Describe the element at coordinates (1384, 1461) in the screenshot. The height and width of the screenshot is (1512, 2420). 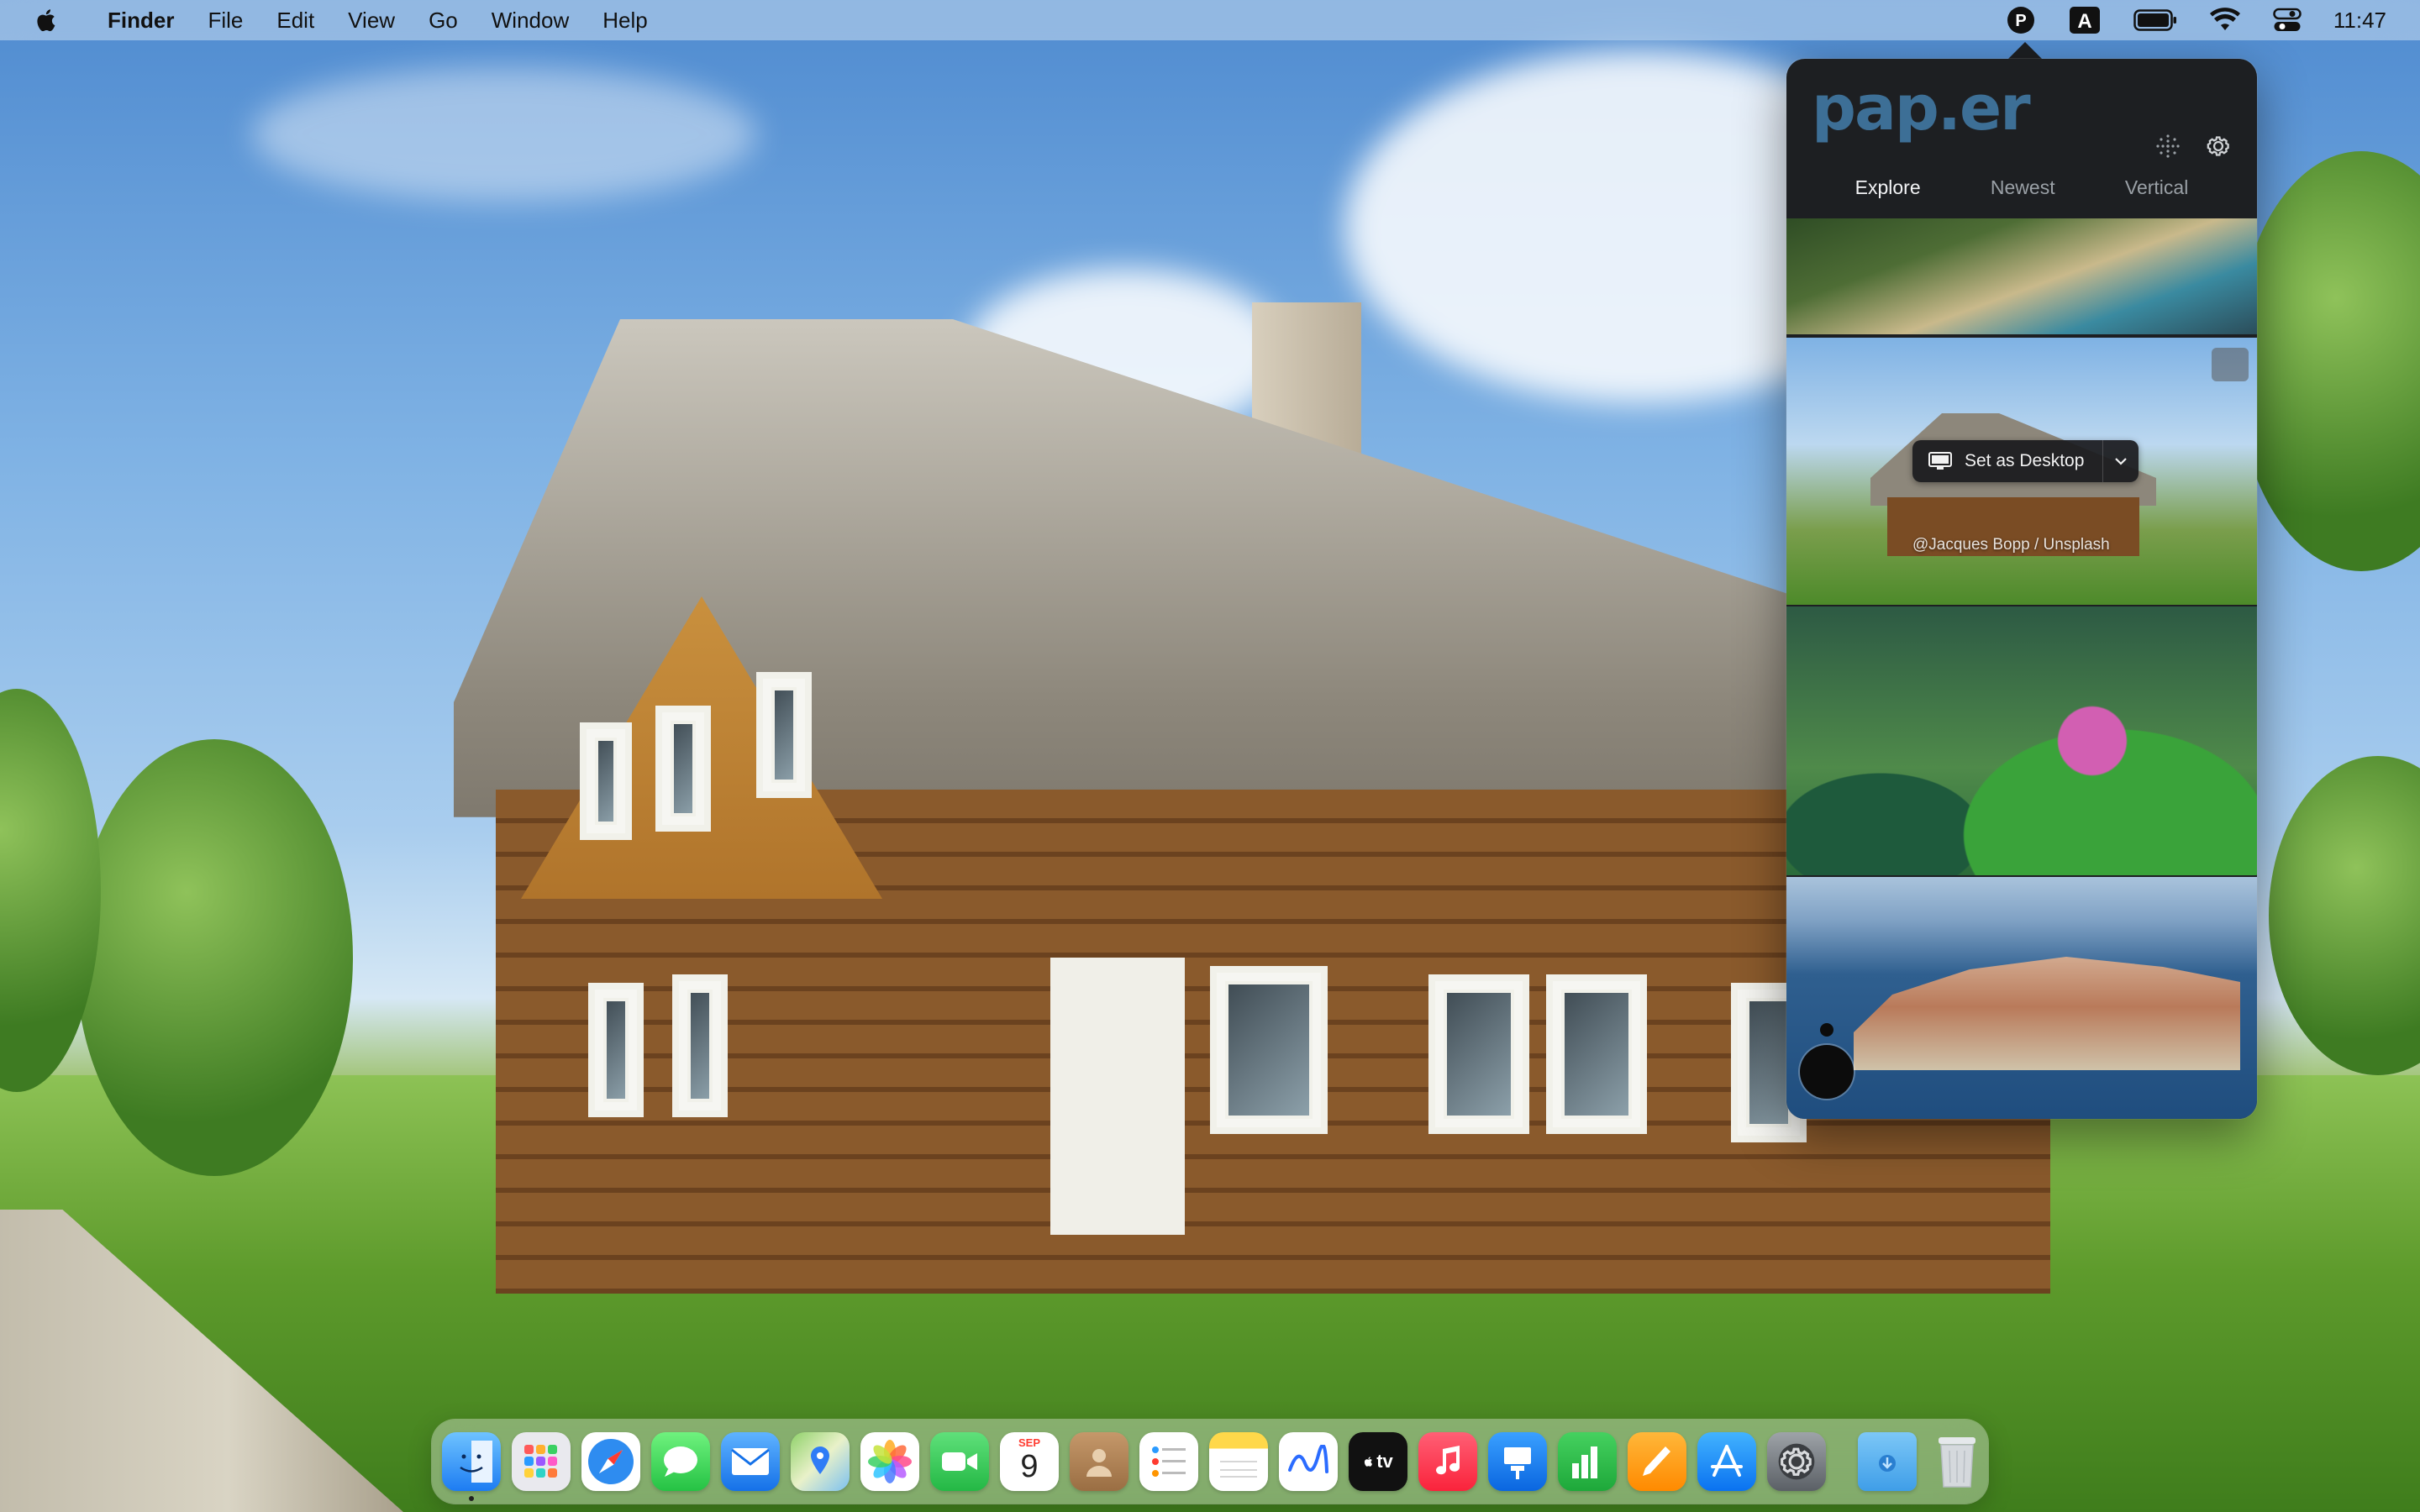
I see `apple-tv-label: tv` at that location.